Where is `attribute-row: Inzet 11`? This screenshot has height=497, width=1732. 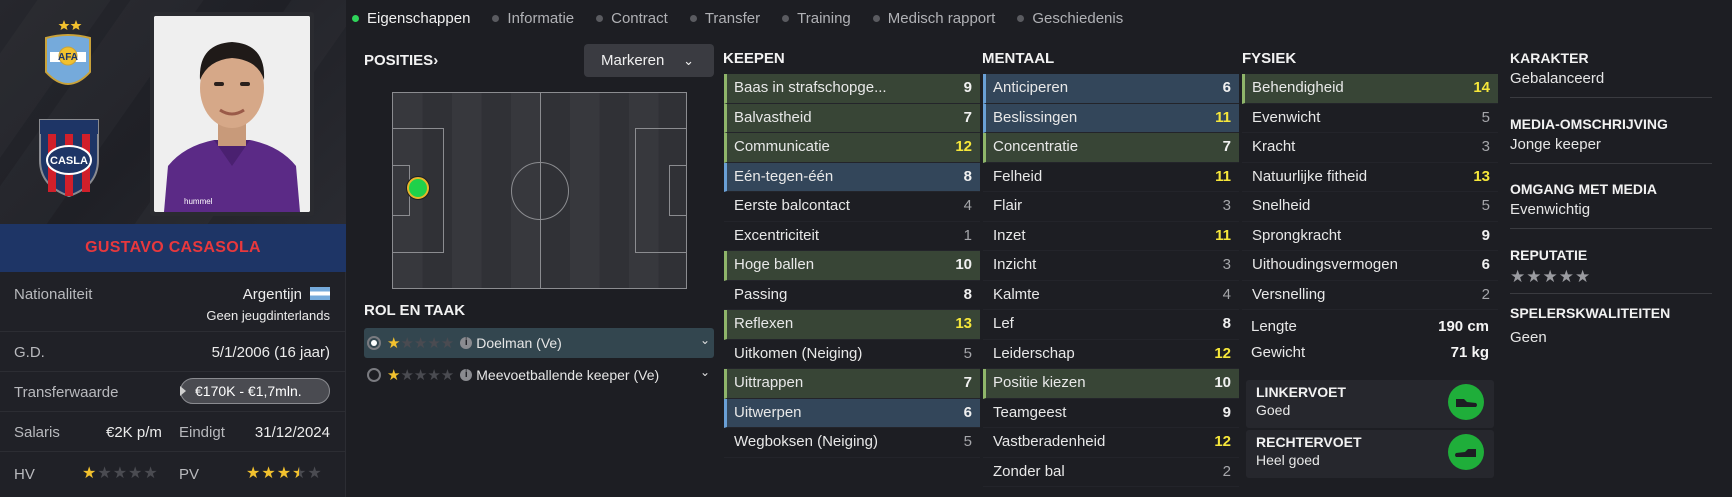 attribute-row: Inzet 11 is located at coordinates (1111, 236).